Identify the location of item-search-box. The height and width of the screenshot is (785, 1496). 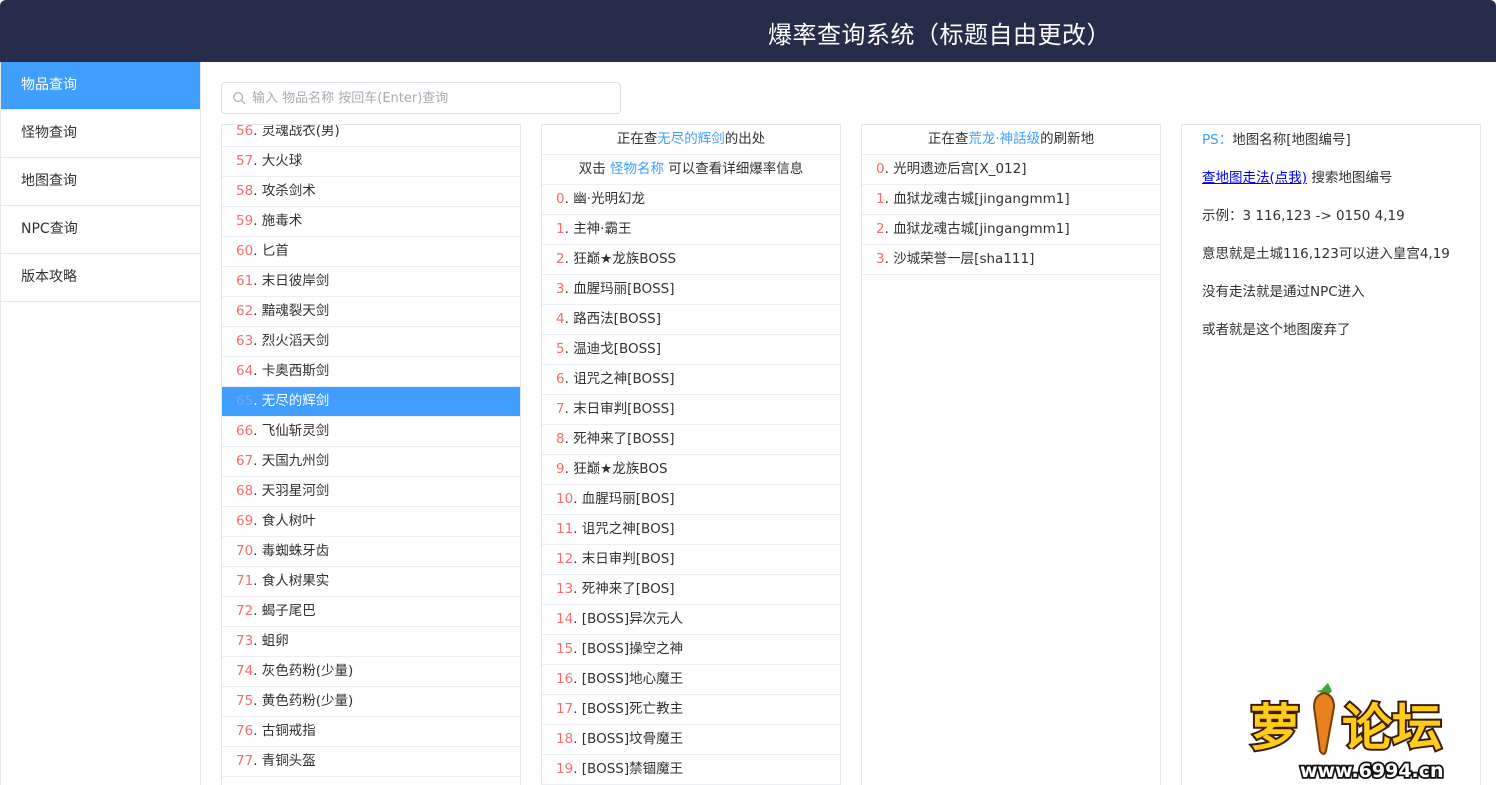
(421, 98).